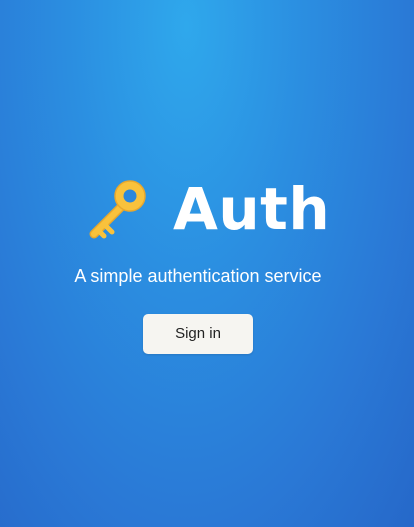 The height and width of the screenshot is (527, 414). Describe the element at coordinates (252, 209) in the screenshot. I see `app-title: Auth` at that location.